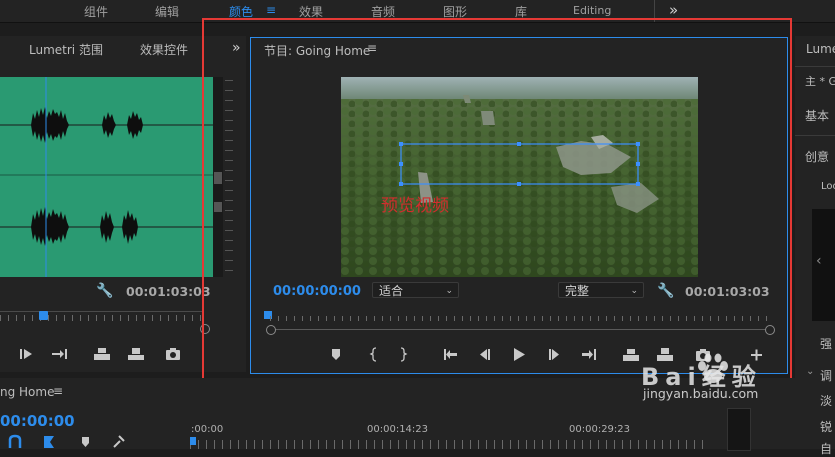 The width and height of the screenshot is (835, 457). Describe the element at coordinates (66, 441) in the screenshot. I see `timeline-tools` at that location.